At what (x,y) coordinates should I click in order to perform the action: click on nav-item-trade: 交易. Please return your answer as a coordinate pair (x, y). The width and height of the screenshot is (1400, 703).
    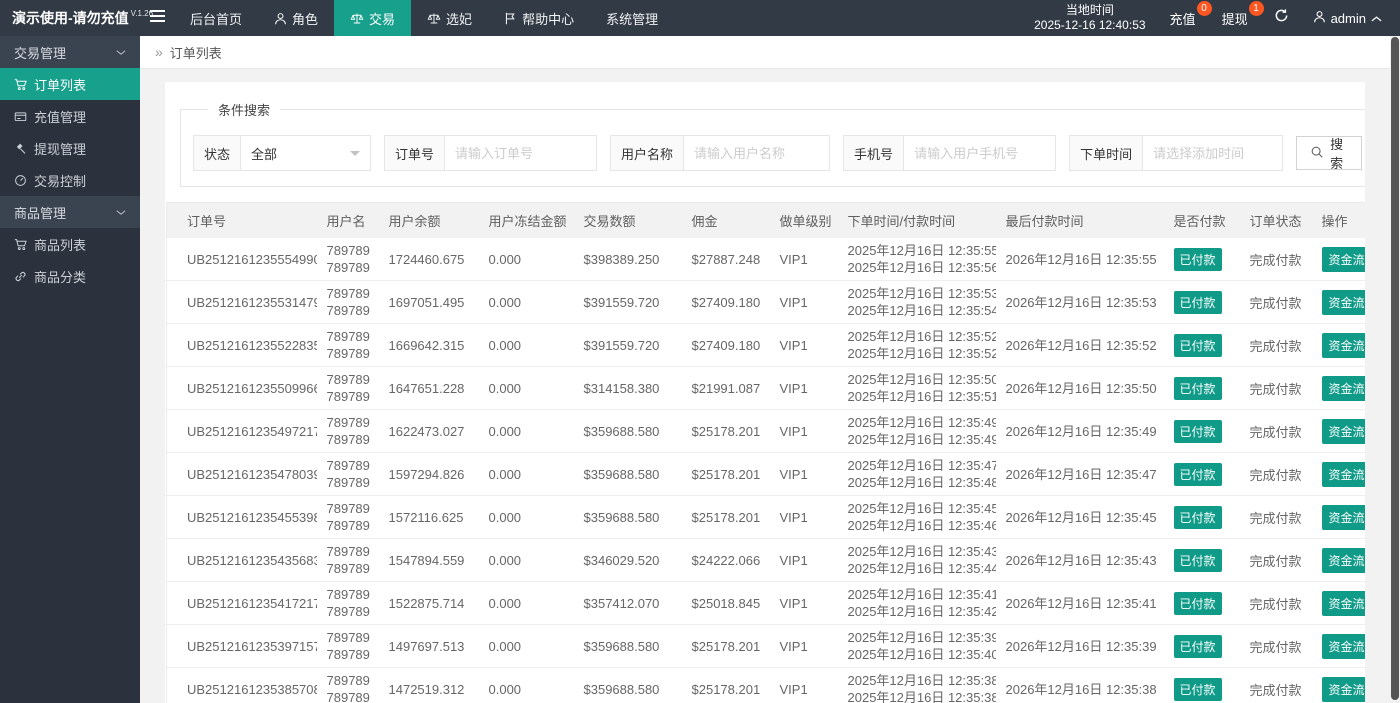
    Looking at the image, I should click on (373, 18).